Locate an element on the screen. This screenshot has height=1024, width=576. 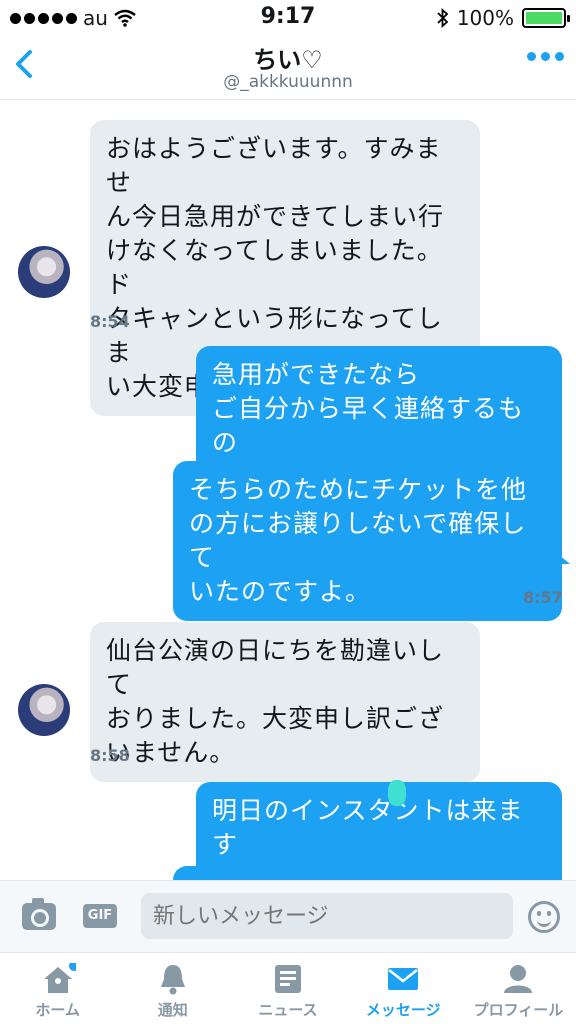
tab-profile: プロフィール is located at coordinates (518, 988).